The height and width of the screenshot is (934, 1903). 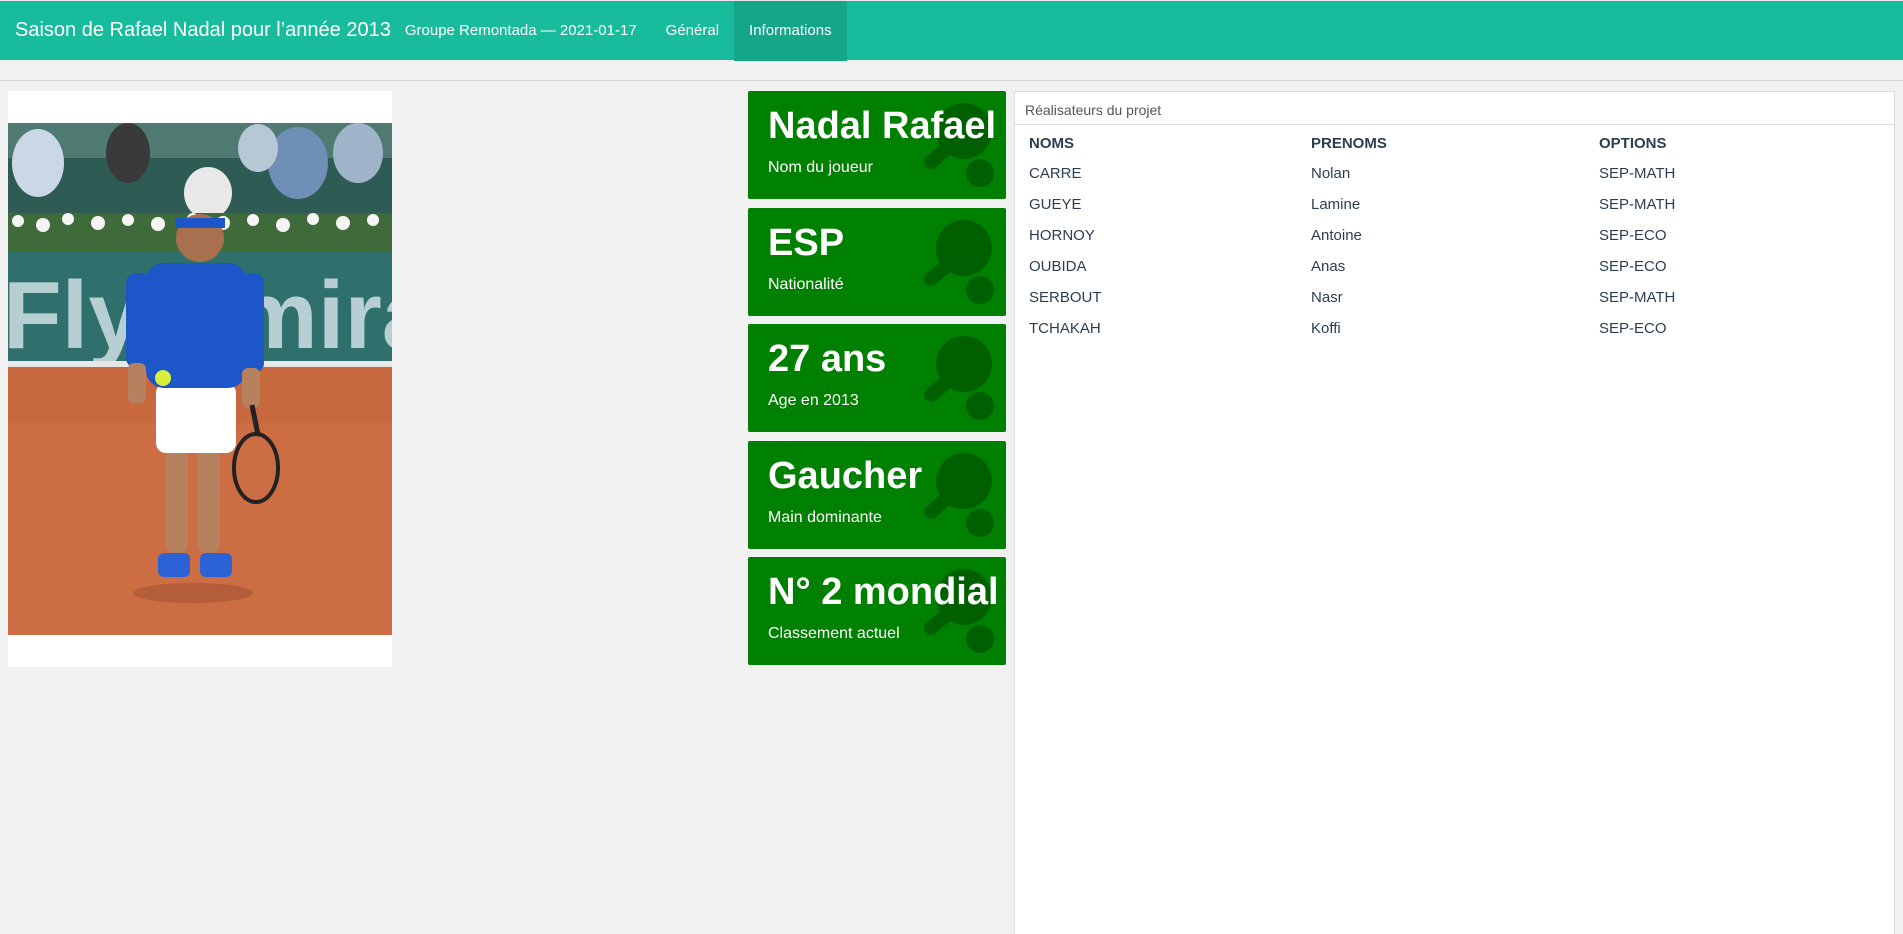 I want to click on player-photo-card: Fly Emira, so click(x=200, y=379).